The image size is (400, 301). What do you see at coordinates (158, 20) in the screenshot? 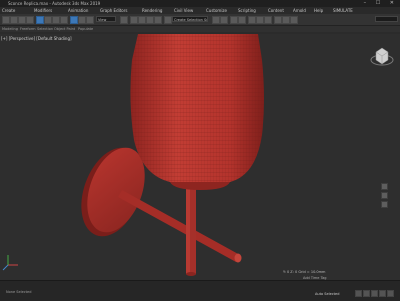
I see `spinner-snap-icon` at bounding box center [158, 20].